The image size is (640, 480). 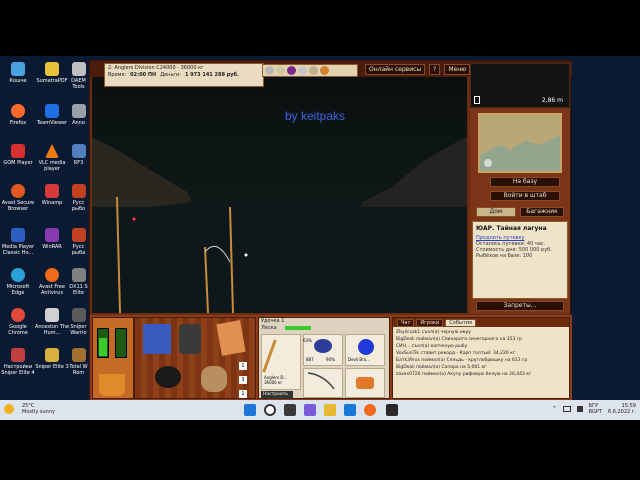 What do you see at coordinates (214, 379) in the screenshot?
I see `bag-icon` at bounding box center [214, 379].